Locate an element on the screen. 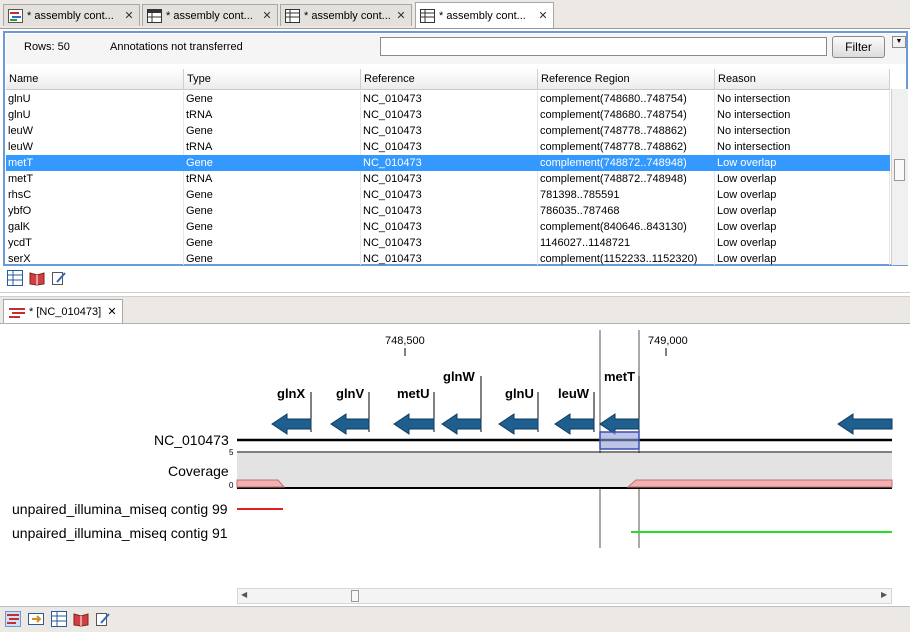 The width and height of the screenshot is (910, 632). row-count: Rows: 50 is located at coordinates (47, 47).